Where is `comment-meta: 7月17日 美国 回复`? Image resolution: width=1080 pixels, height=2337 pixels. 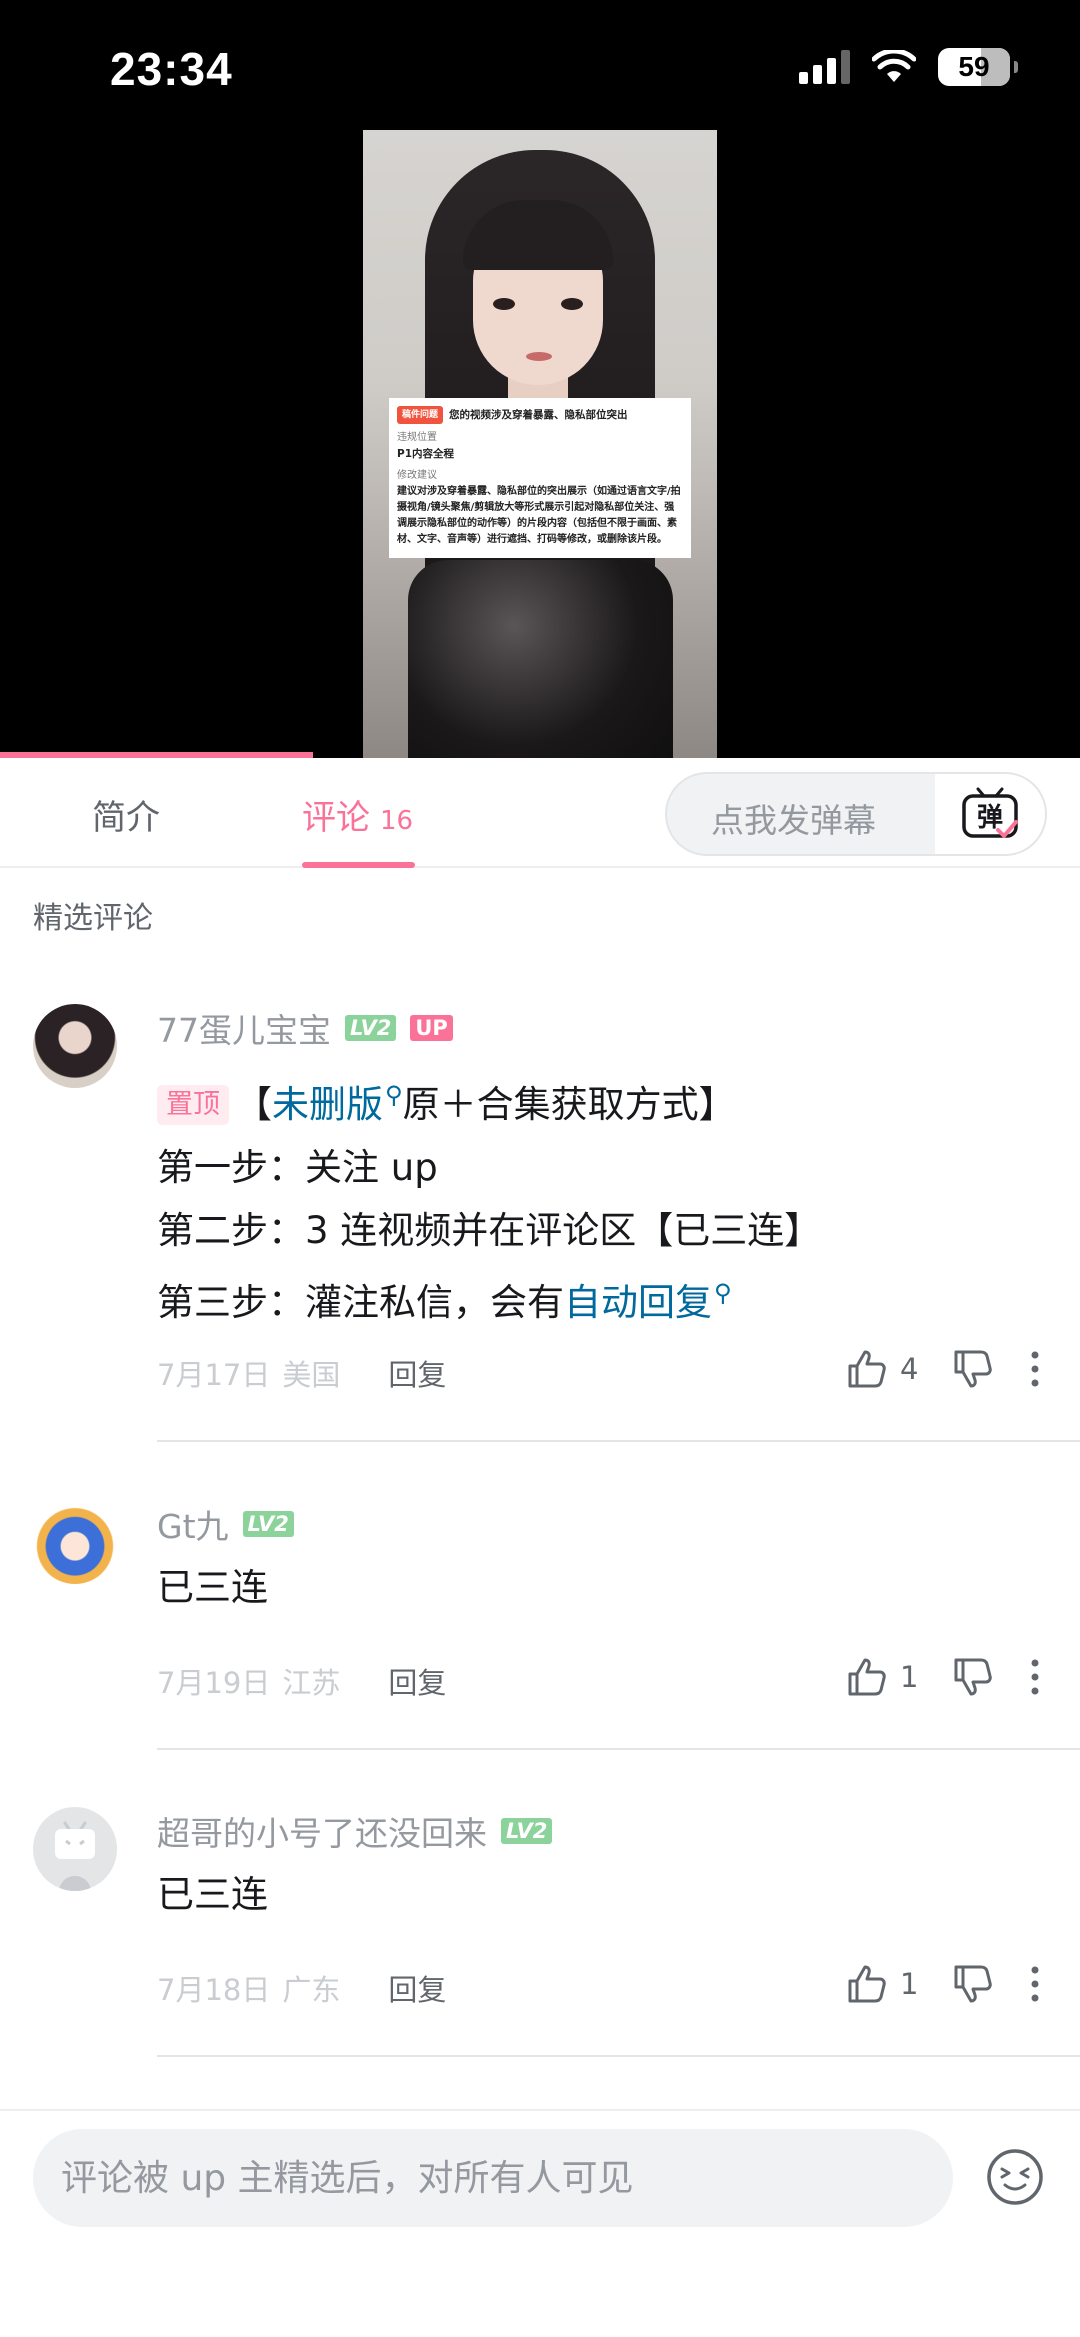
comment-meta: 7月17日 美国 回复 is located at coordinates (301, 1373).